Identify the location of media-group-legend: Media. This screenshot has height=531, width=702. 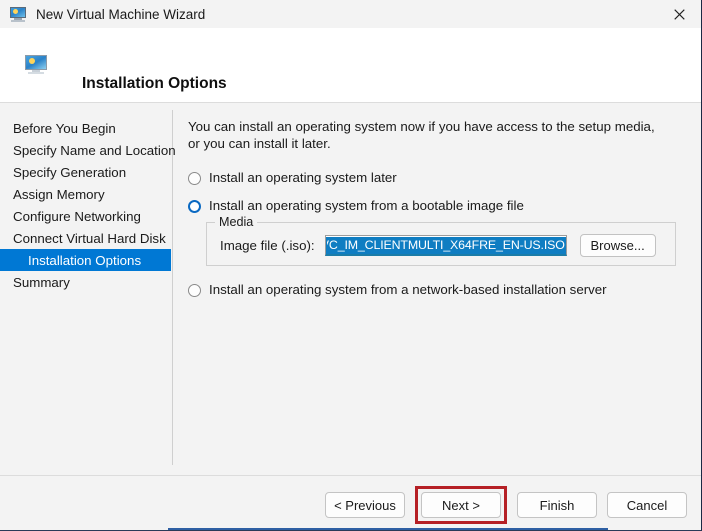
(236, 222).